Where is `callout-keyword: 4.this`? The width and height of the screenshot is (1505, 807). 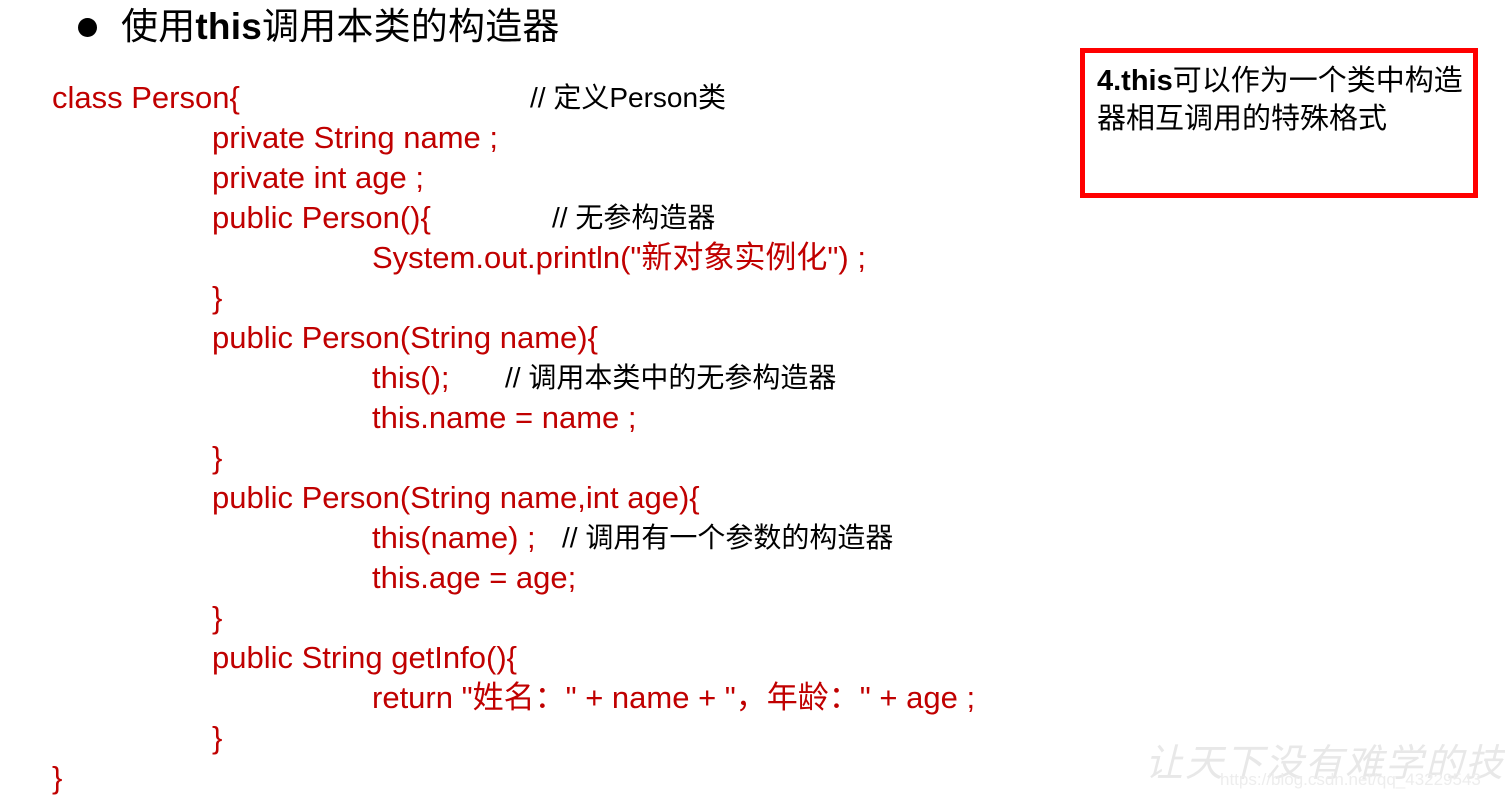
callout-keyword: 4.this is located at coordinates (1135, 81).